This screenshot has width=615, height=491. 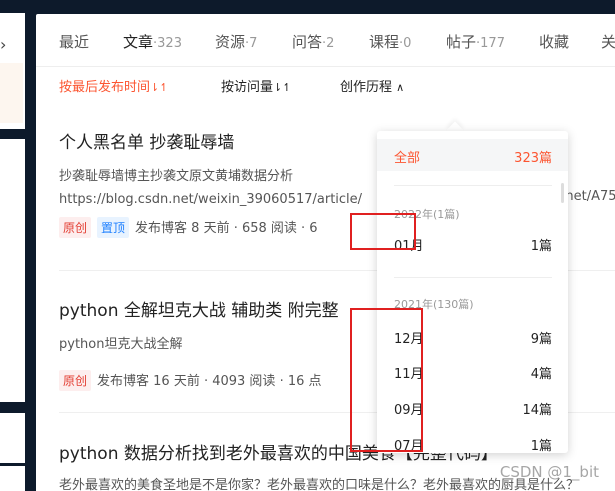 What do you see at coordinates (390, 41) in the screenshot?
I see `tab-courses: 课程·0` at bounding box center [390, 41].